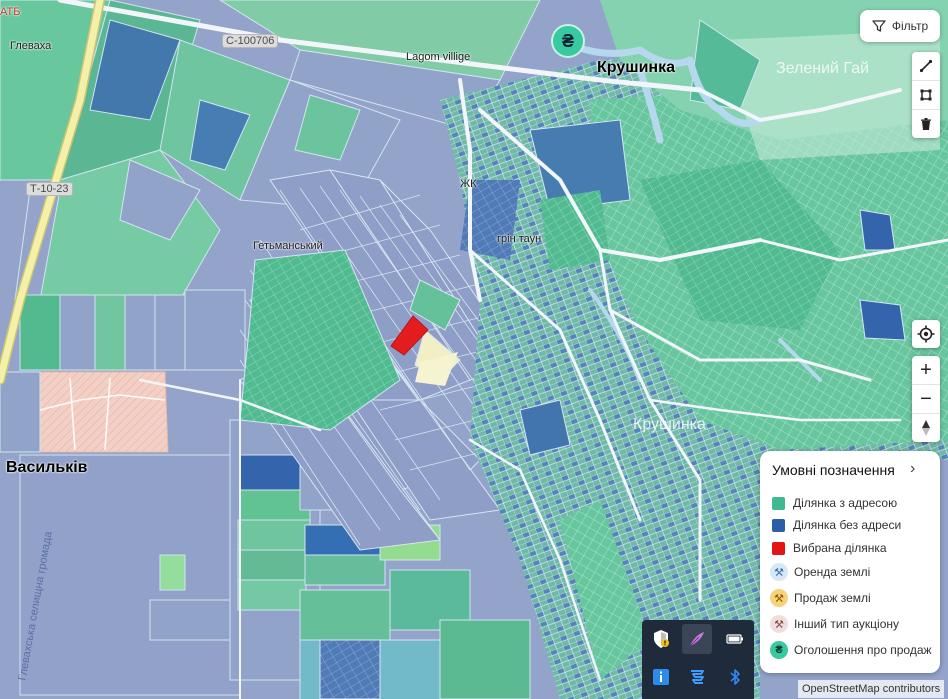 The image size is (948, 699). I want to click on atb-label: АТБ, so click(10, 12).